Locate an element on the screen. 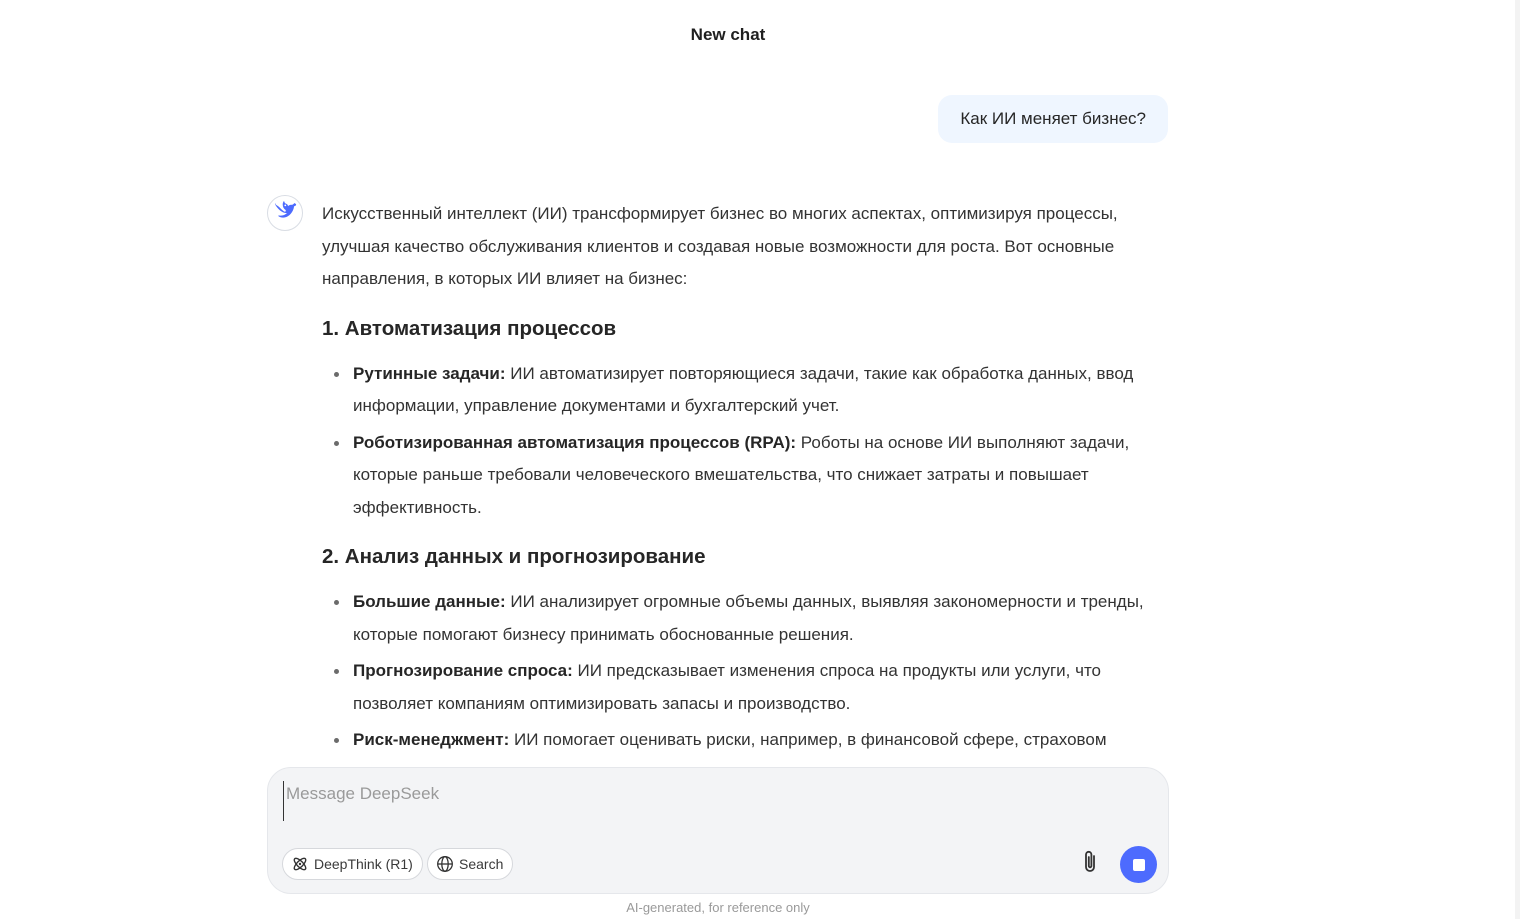 The image size is (1520, 919). globe-icon is located at coordinates (445, 864).